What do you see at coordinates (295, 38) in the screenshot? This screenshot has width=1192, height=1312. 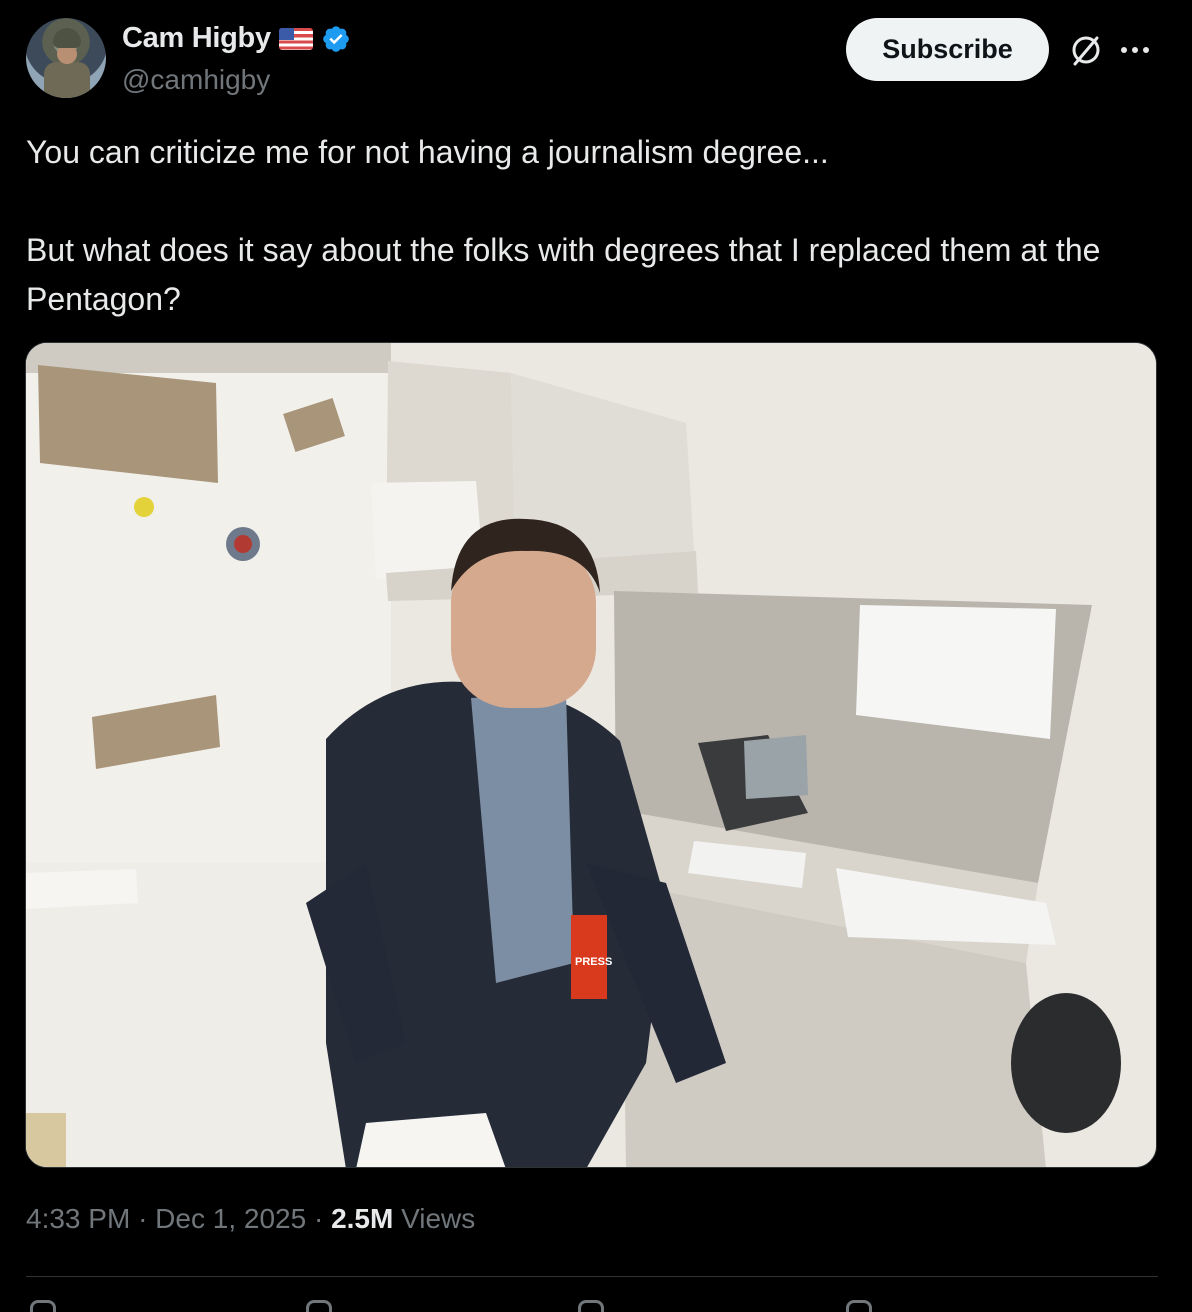 I see `us-flag-icon` at bounding box center [295, 38].